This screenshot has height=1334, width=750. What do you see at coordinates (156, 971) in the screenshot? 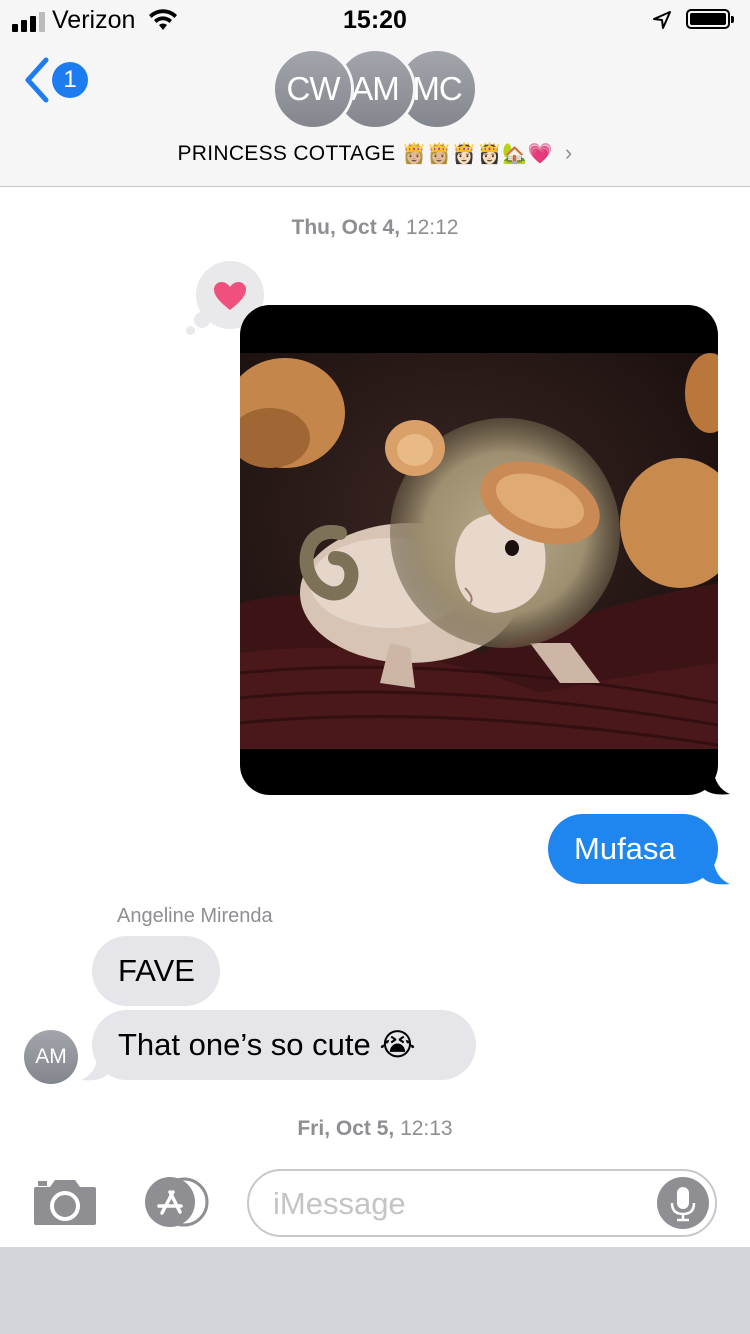
I see `incoming-message: FAVE` at bounding box center [156, 971].